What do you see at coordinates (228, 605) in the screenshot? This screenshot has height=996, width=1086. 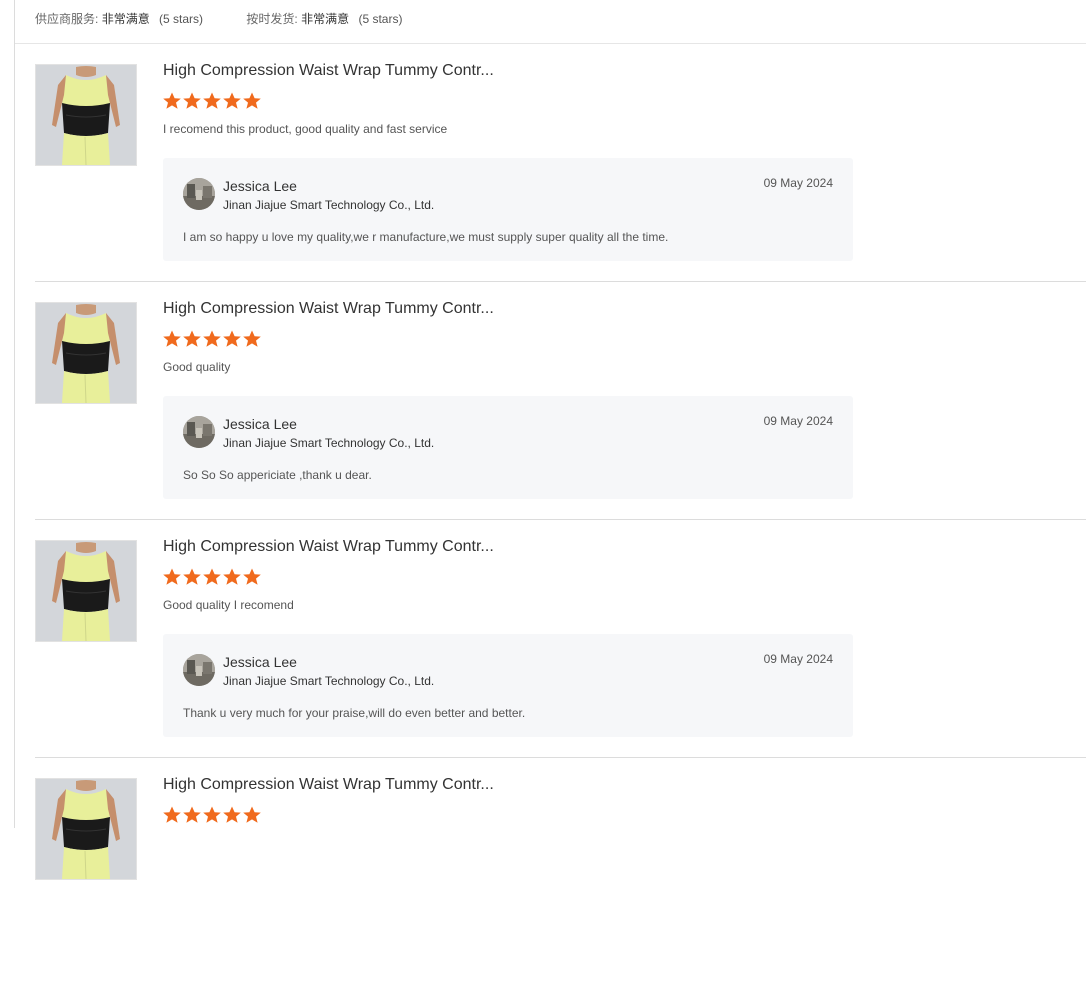 I see `review-comment: Good quality I recomend` at bounding box center [228, 605].